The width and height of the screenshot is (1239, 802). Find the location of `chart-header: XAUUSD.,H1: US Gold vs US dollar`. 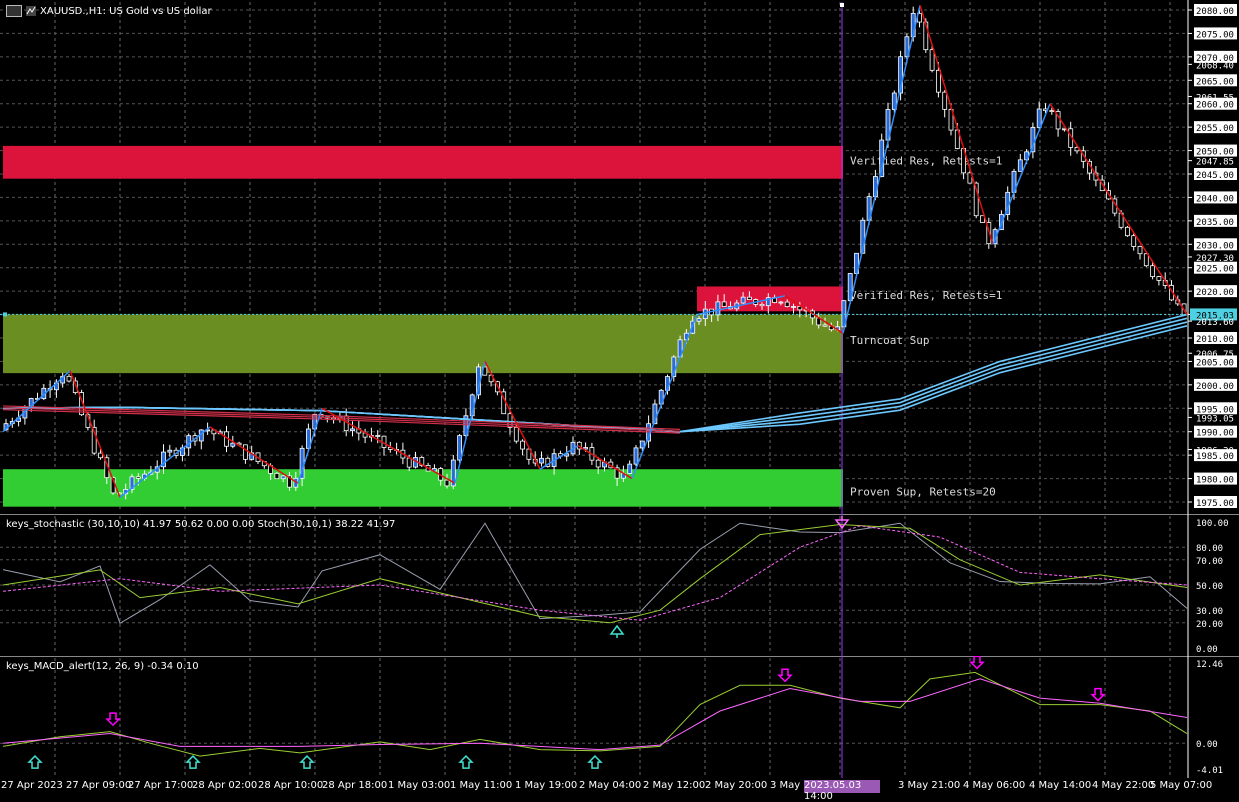

chart-header: XAUUSD.,H1: US Gold vs US dollar is located at coordinates (109, 11).